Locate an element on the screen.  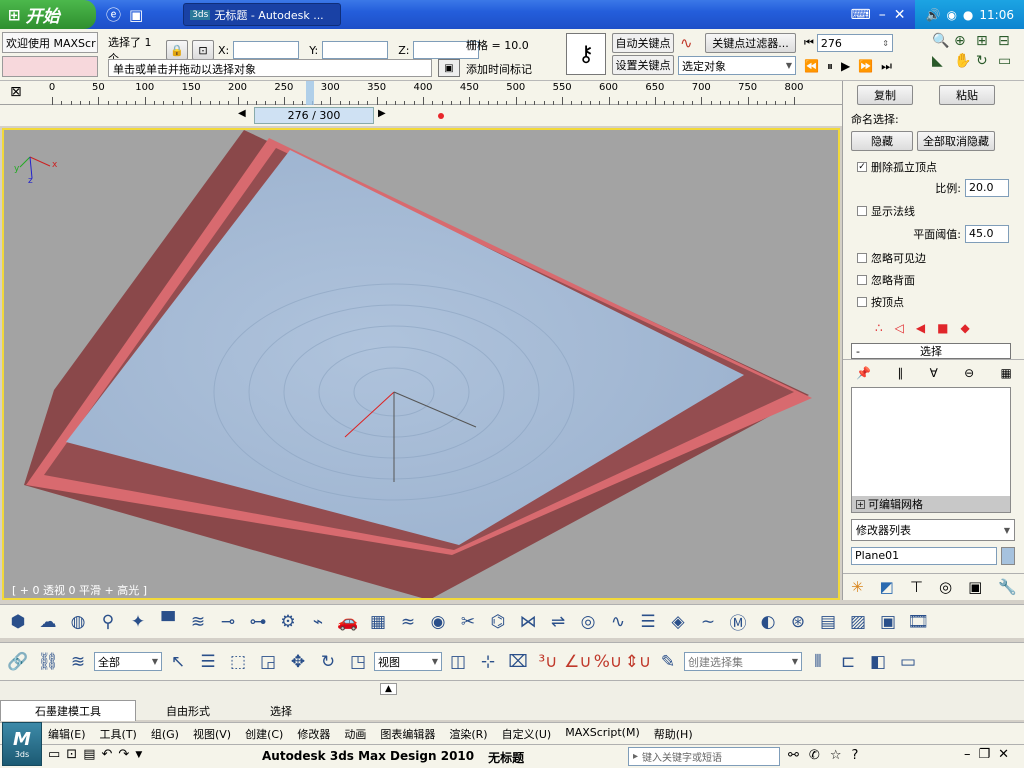
toy-car-icon: 🚗 is located at coordinates (348, 622).